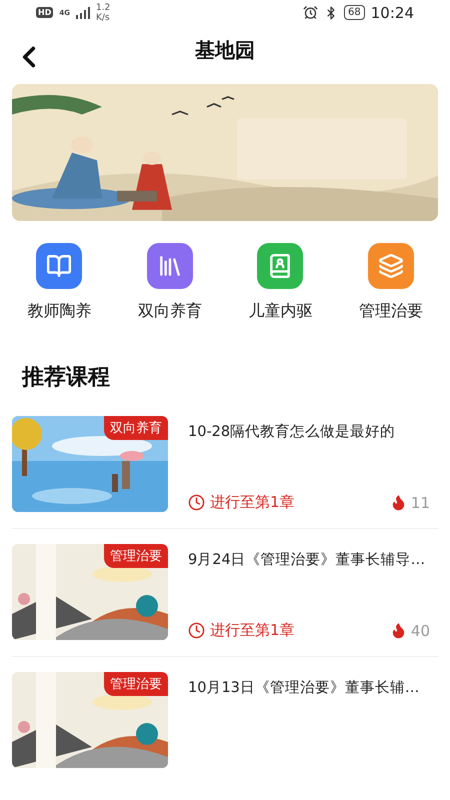 Image resolution: width=450 pixels, height=800 pixels. What do you see at coordinates (310, 12) in the screenshot?
I see `alarm-icon` at bounding box center [310, 12].